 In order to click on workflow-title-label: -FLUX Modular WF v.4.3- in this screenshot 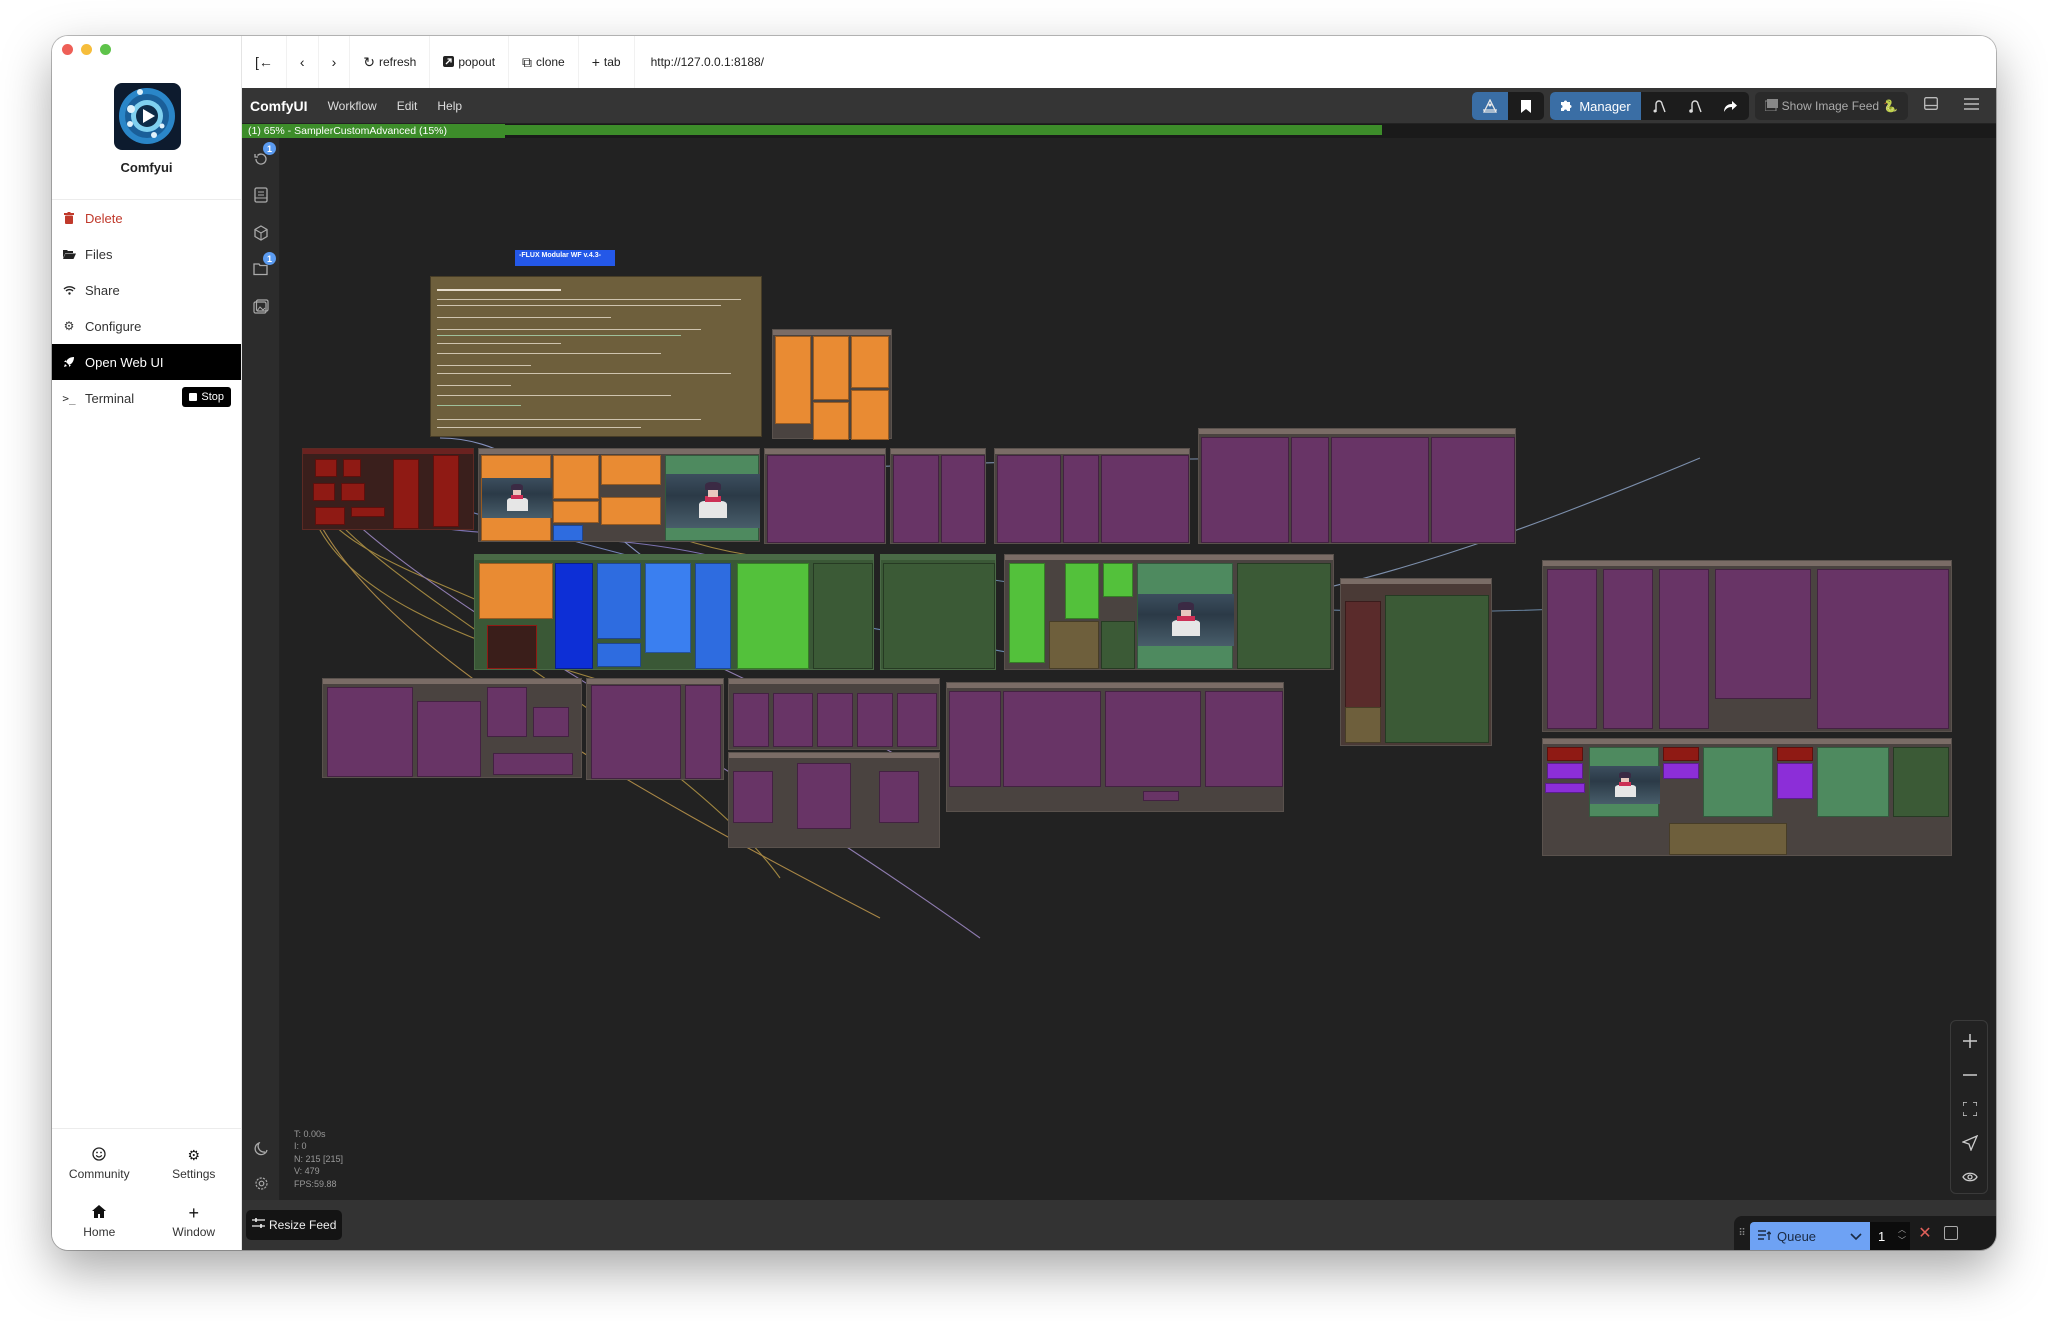, I will do `click(565, 258)`.